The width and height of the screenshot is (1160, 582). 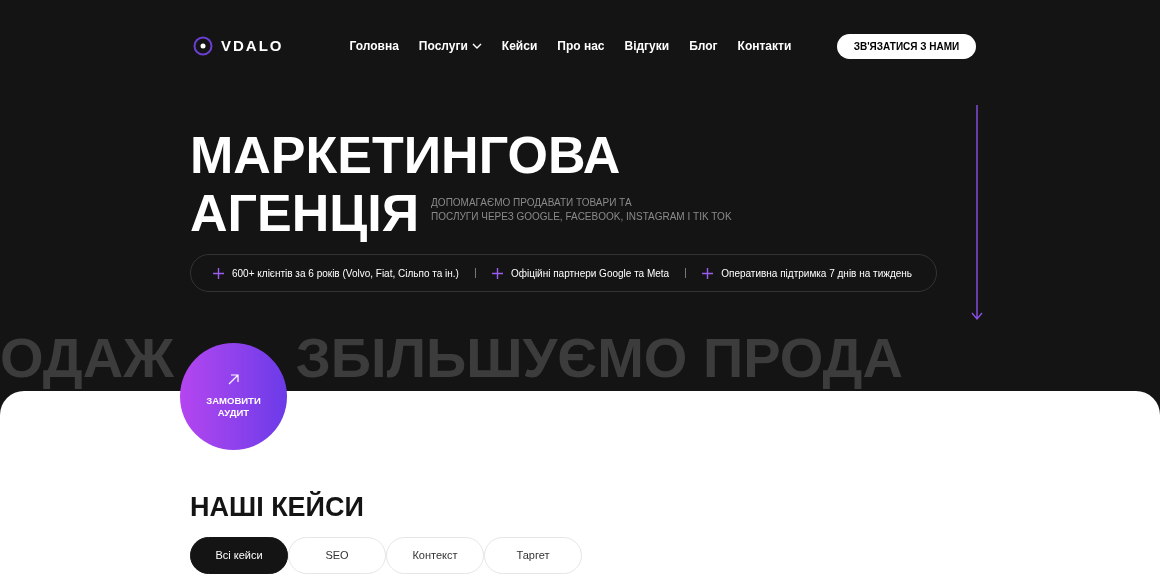 I want to click on chevron-down-icon, so click(x=476, y=46).